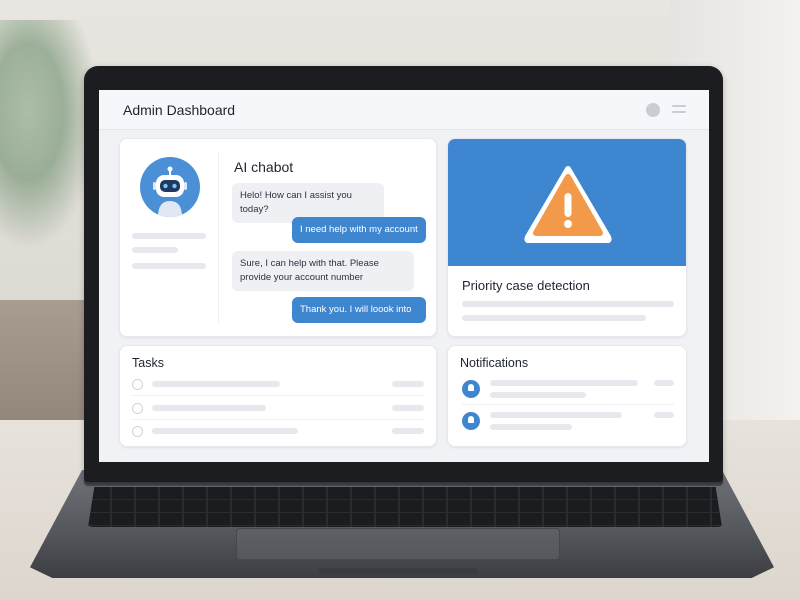 Image resolution: width=800 pixels, height=600 pixels. What do you see at coordinates (494, 363) in the screenshot?
I see `notifications-title: Notifications` at bounding box center [494, 363].